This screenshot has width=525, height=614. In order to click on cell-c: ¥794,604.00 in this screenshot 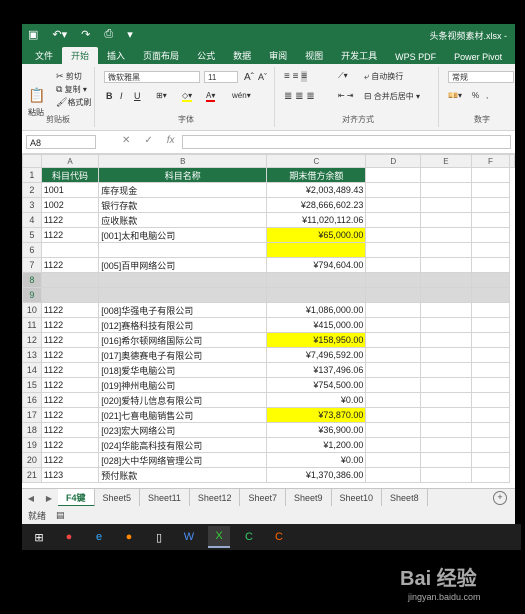, I will do `click(316, 265)`.